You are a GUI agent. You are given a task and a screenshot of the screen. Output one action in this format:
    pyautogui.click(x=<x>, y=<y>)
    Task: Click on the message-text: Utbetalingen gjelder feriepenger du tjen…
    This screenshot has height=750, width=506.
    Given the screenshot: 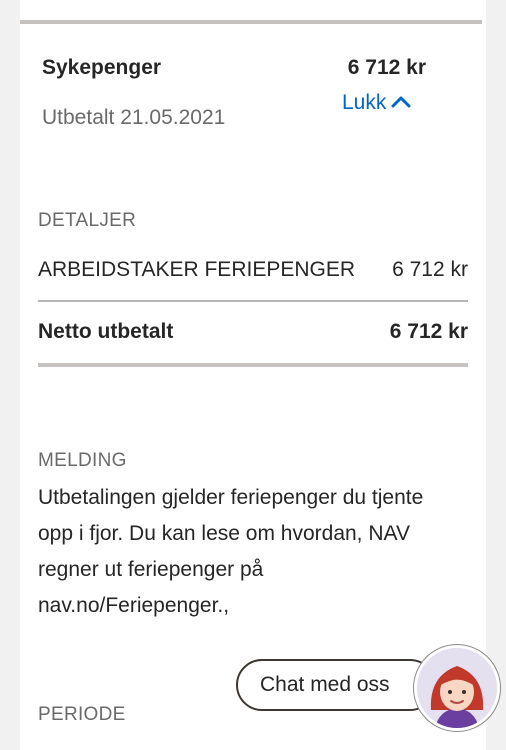 What is the action you would take?
    pyautogui.click(x=231, y=551)
    